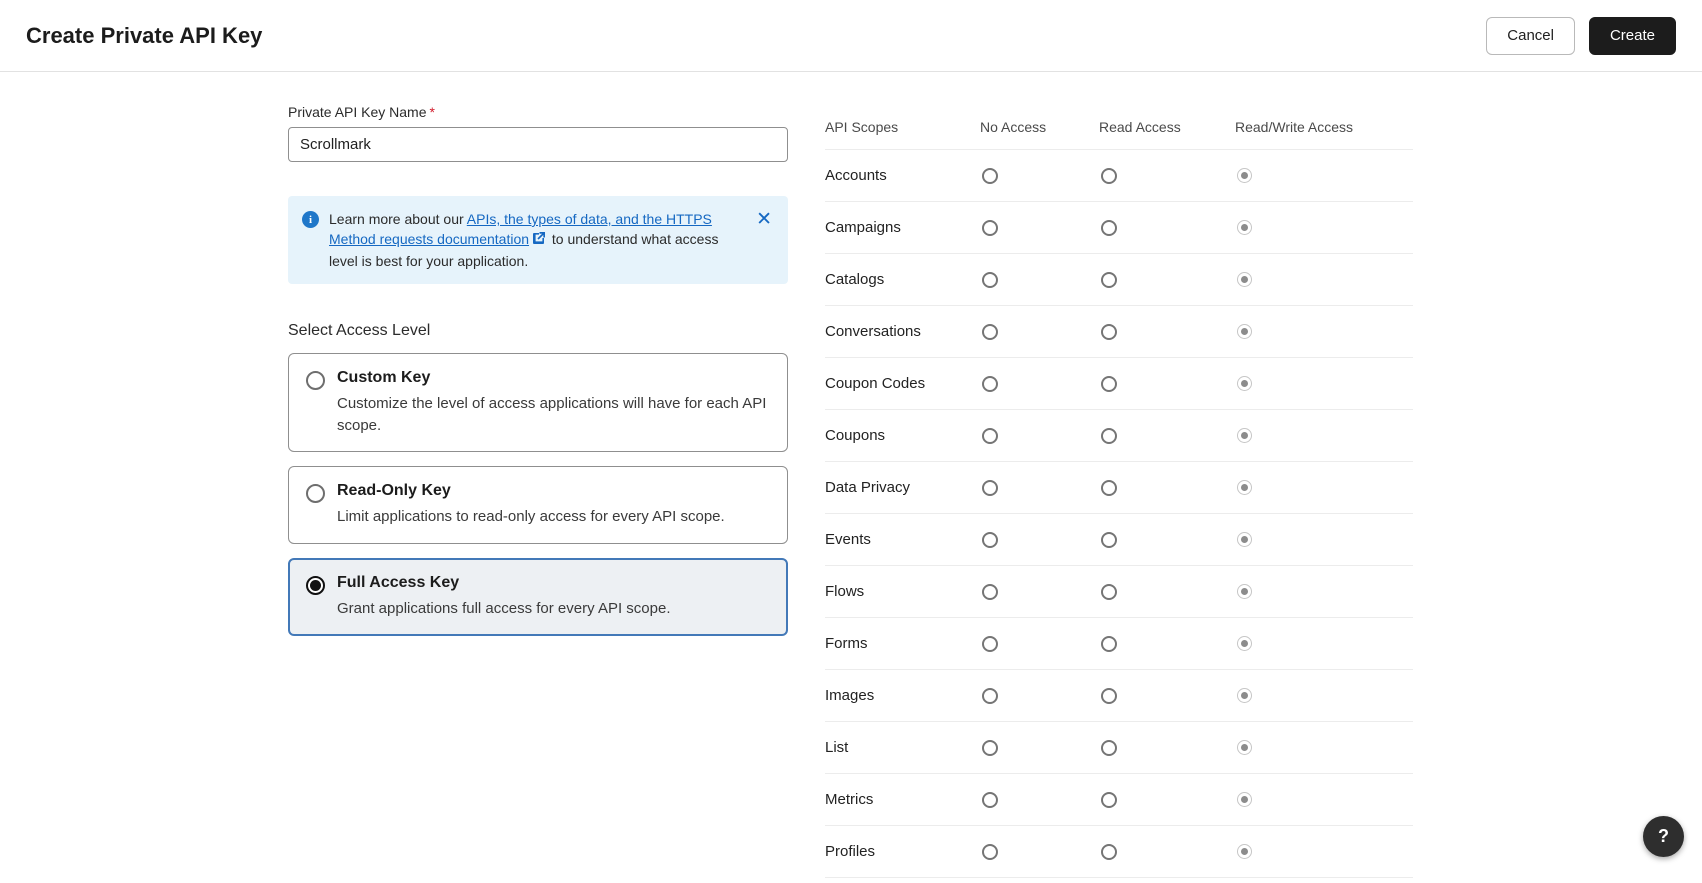  Describe the element at coordinates (849, 799) in the screenshot. I see `scope-label: Metrics` at that location.